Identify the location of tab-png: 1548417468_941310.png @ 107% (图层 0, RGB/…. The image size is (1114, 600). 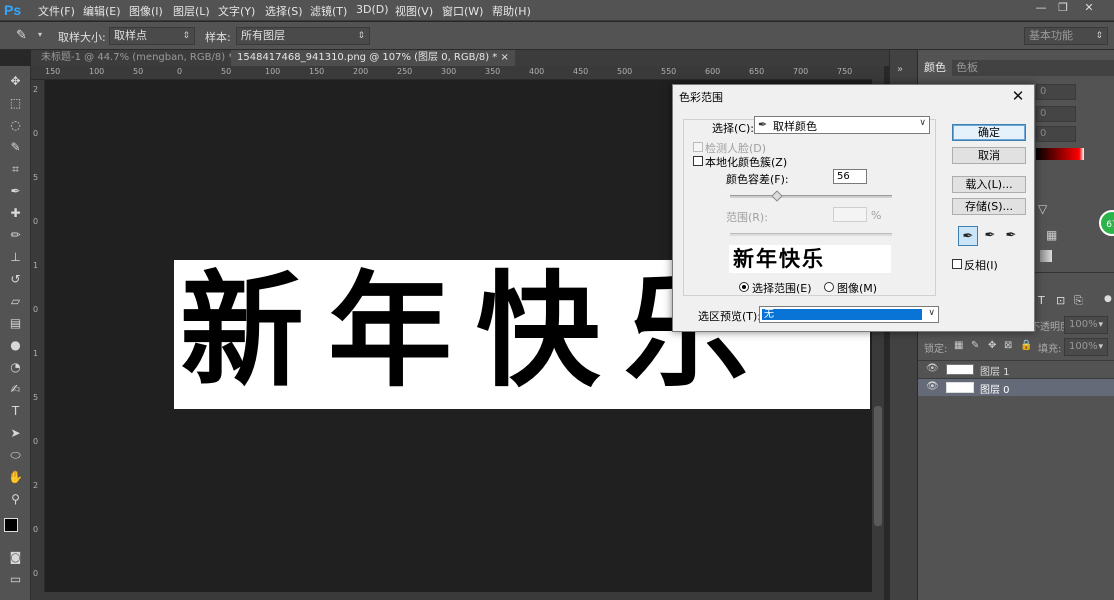
(373, 58).